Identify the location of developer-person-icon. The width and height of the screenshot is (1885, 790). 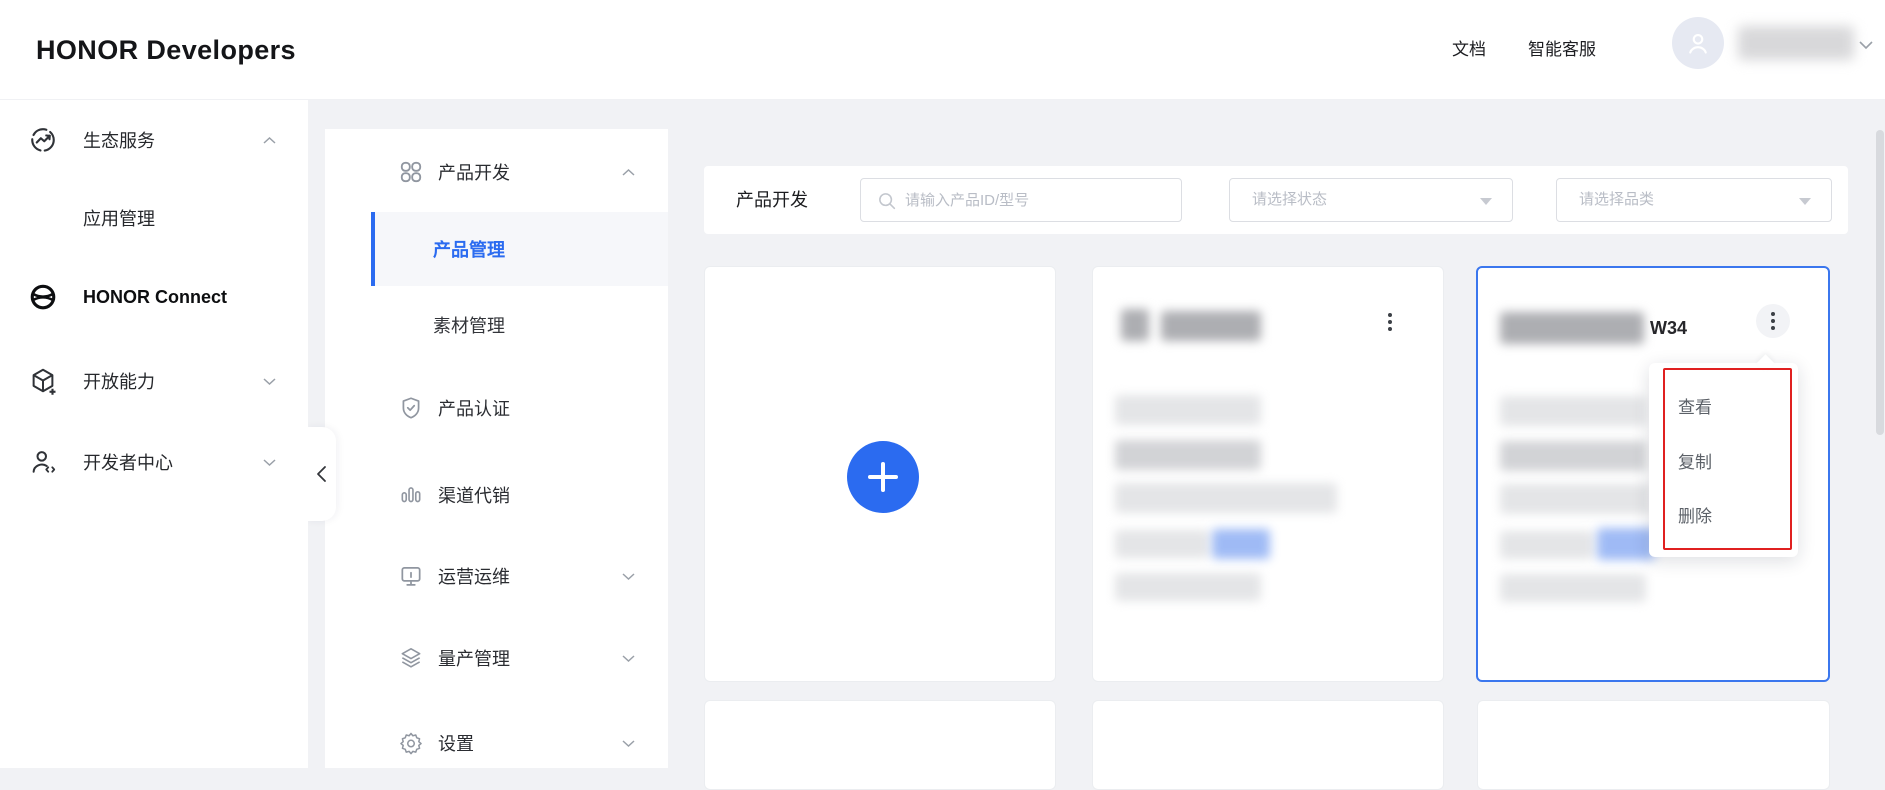
(43, 462).